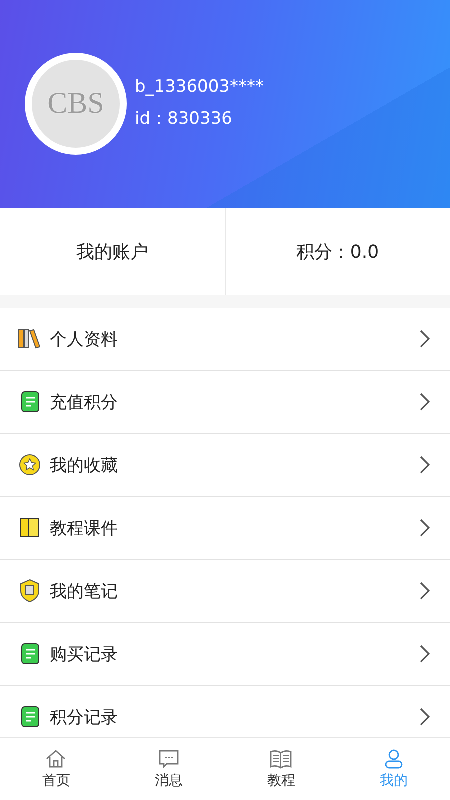 The width and height of the screenshot is (450, 800). Describe the element at coordinates (225, 402) in the screenshot. I see `menu-item: 充值积分` at that location.